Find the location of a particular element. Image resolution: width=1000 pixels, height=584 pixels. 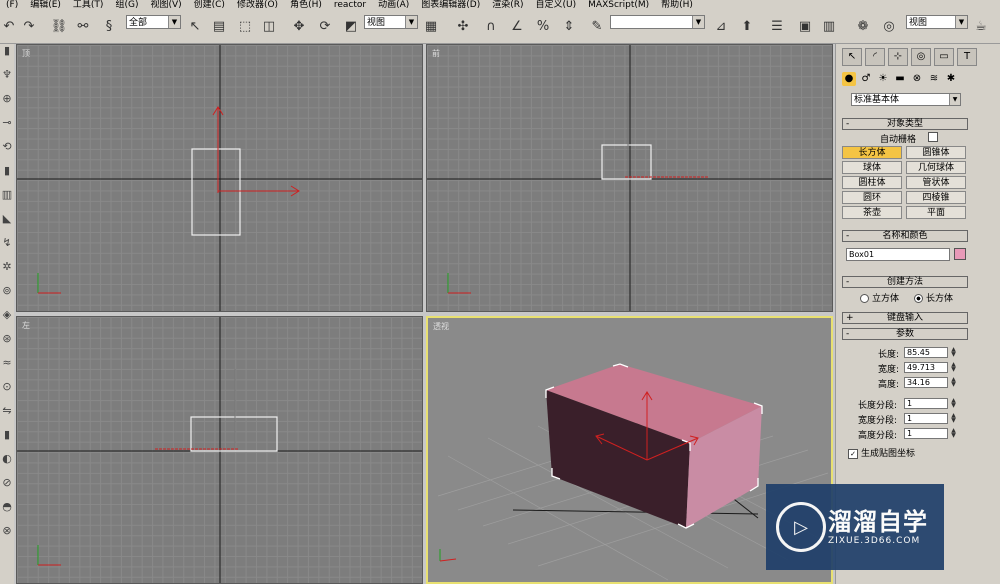

length-segs-input: 1 is located at coordinates (926, 403).